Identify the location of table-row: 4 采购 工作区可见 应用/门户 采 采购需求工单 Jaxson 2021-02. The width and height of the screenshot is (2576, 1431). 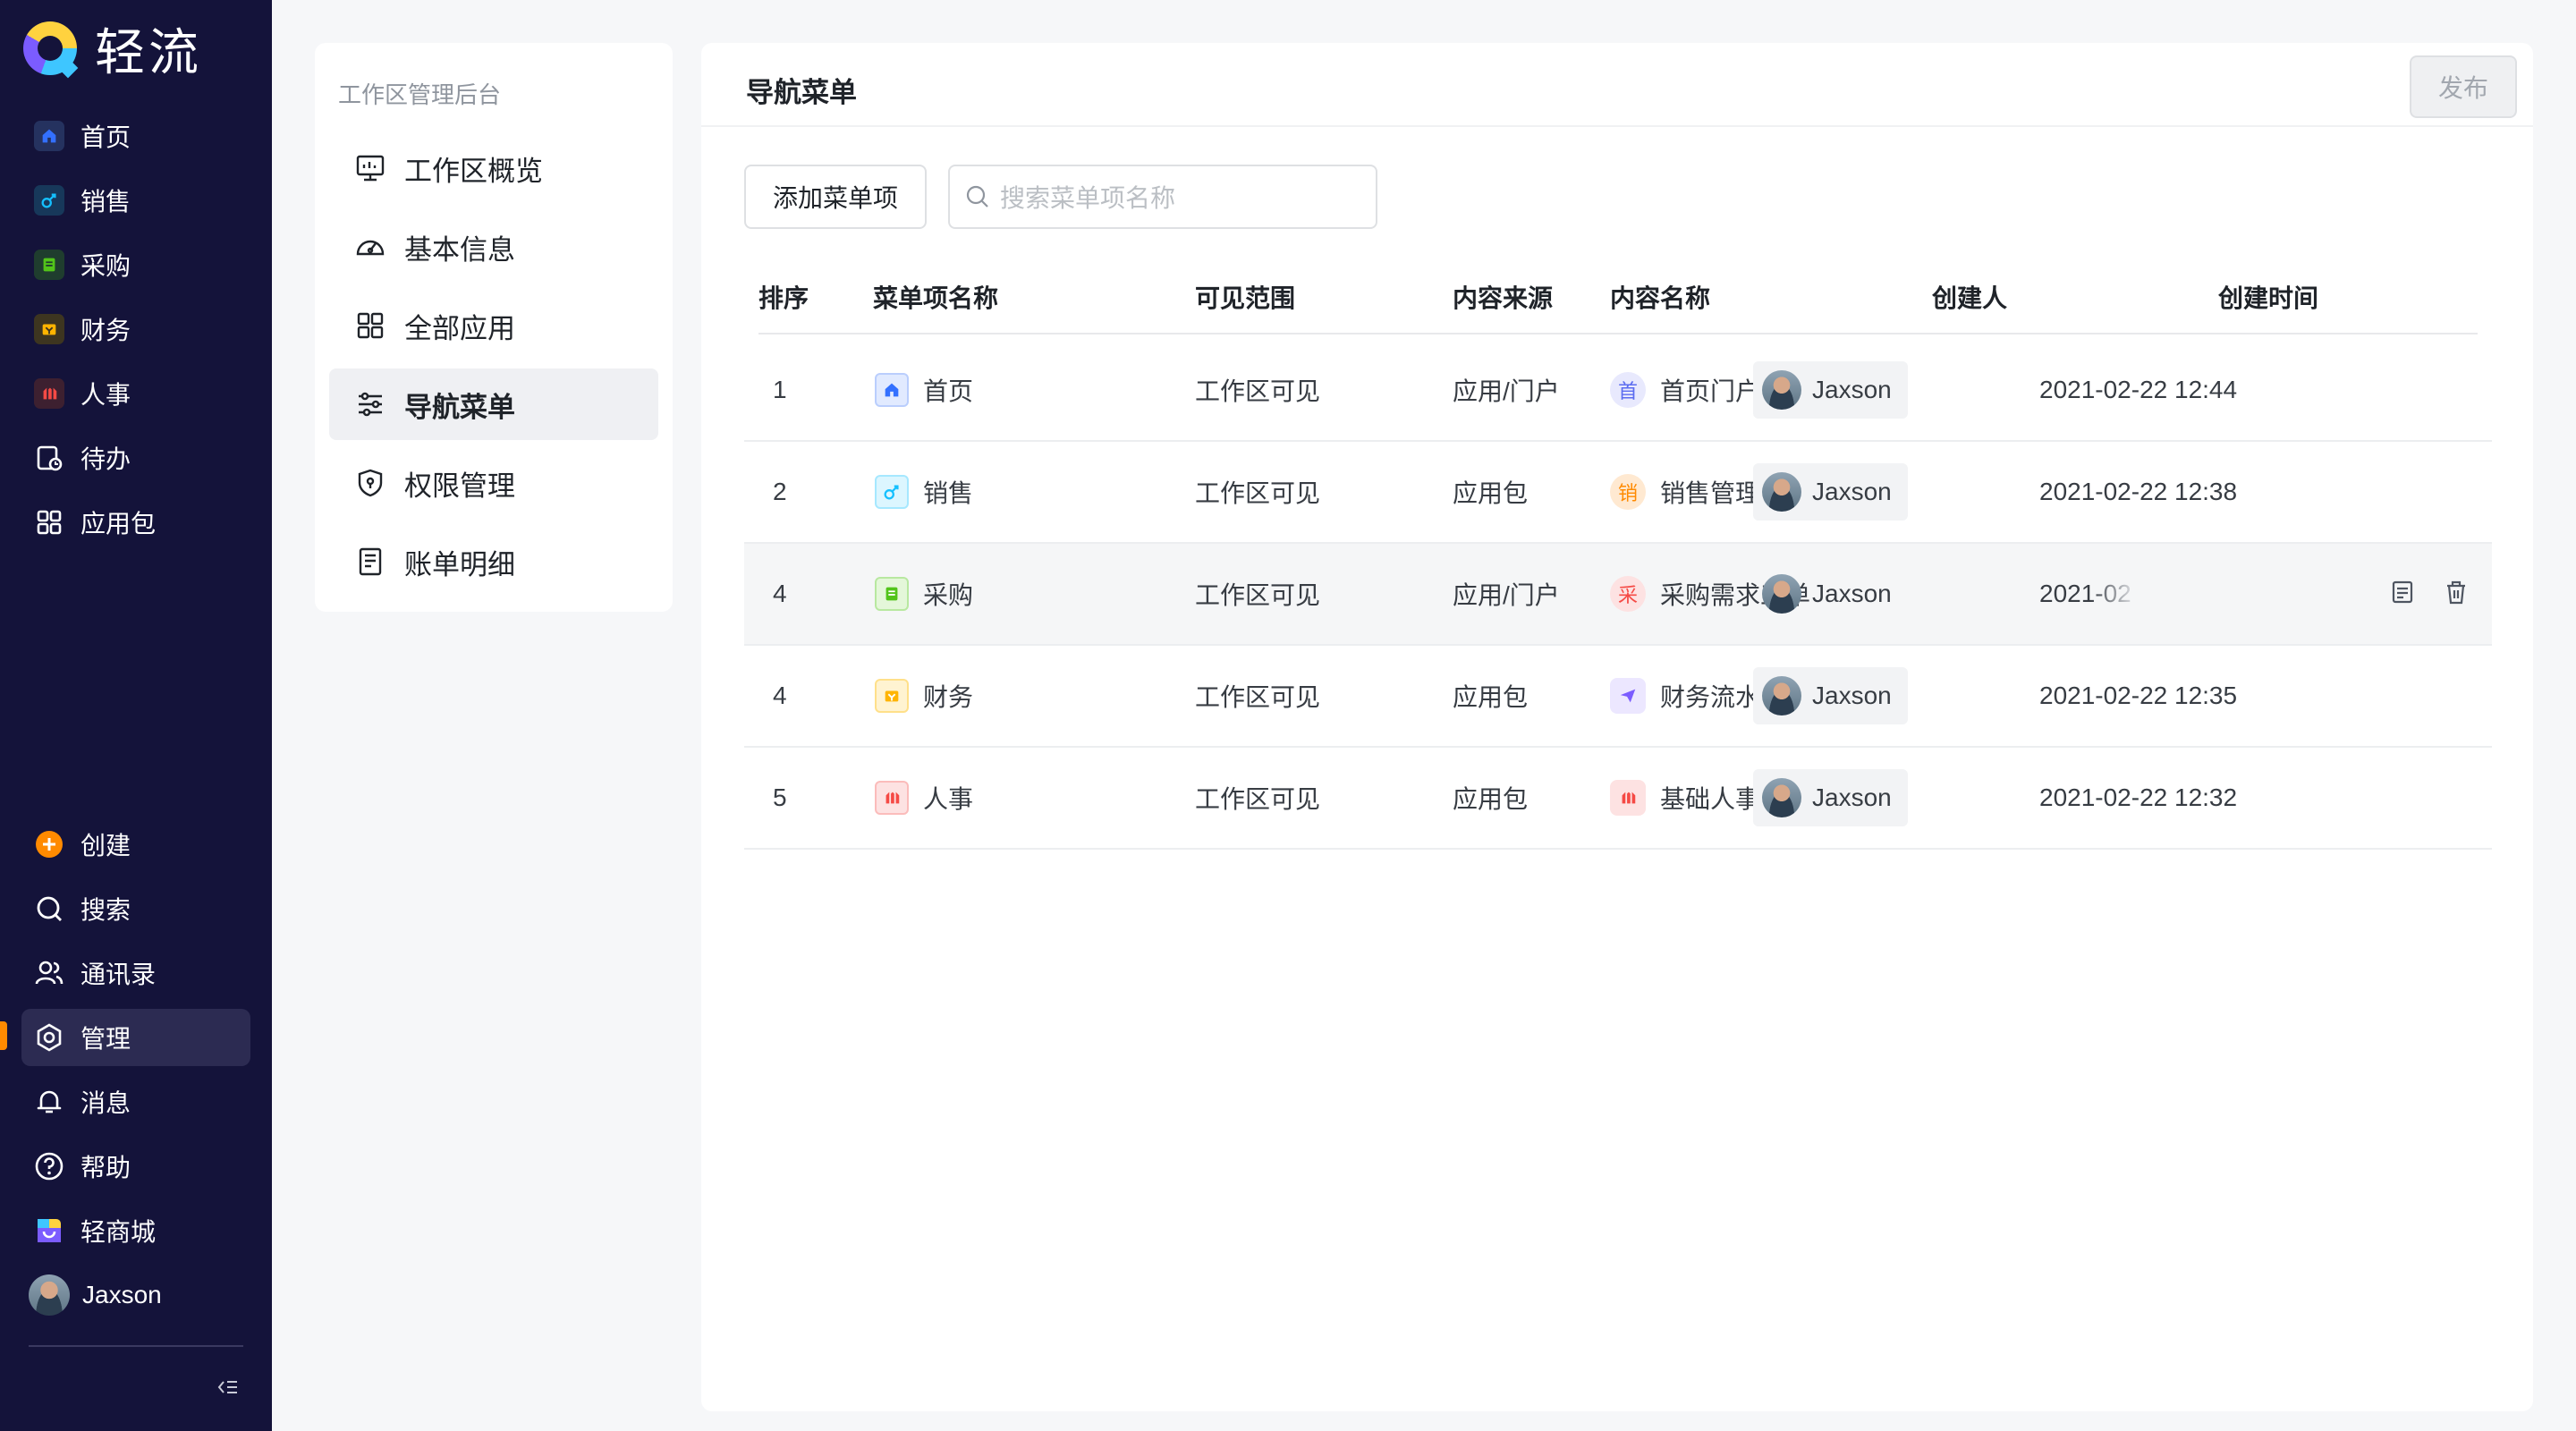
(1618, 595).